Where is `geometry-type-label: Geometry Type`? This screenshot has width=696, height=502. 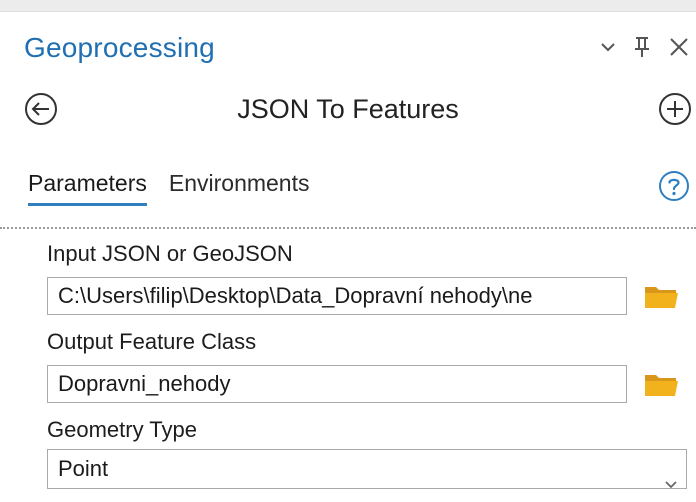 geometry-type-label: Geometry Type is located at coordinates (122, 429).